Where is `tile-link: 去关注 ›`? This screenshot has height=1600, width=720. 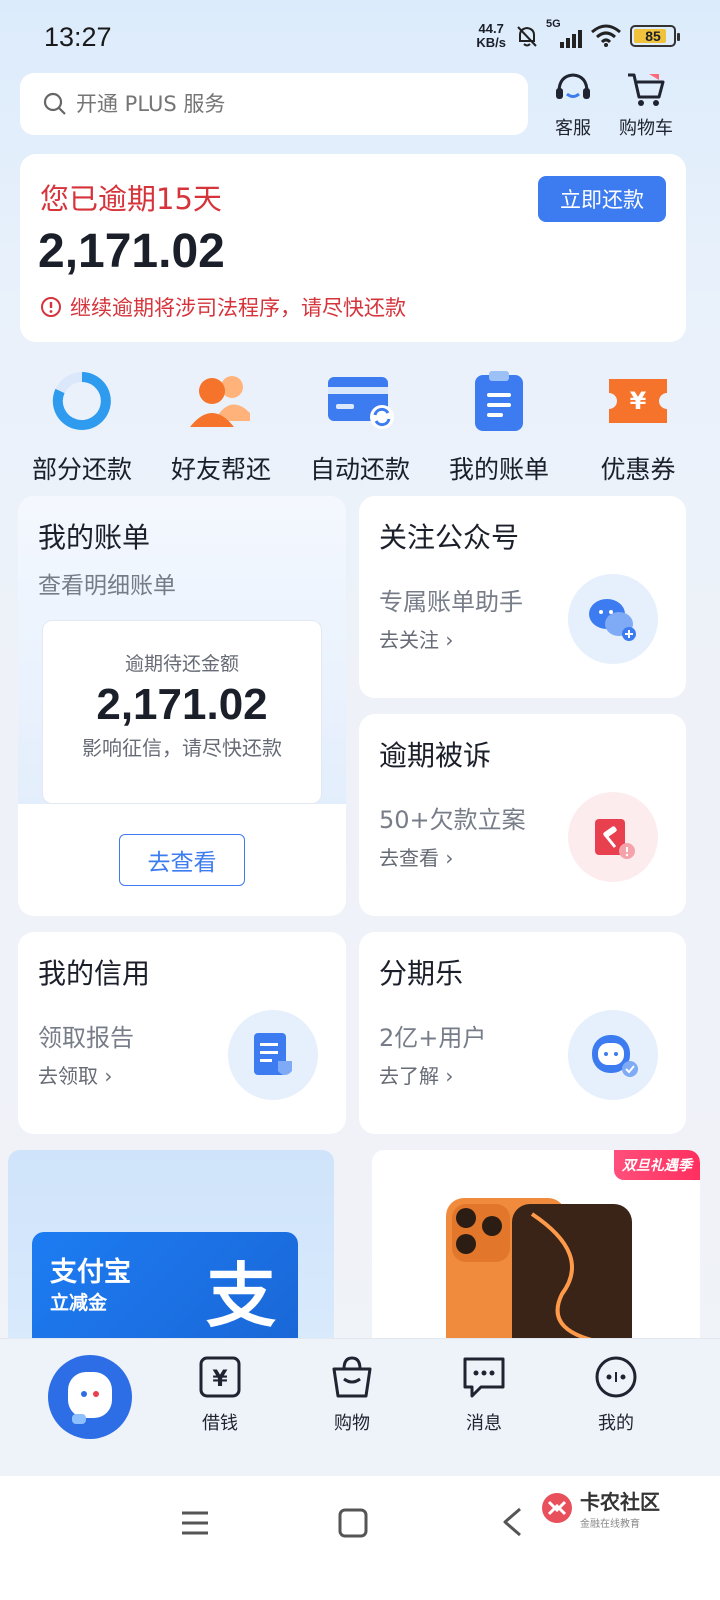 tile-link: 去关注 › is located at coordinates (416, 638).